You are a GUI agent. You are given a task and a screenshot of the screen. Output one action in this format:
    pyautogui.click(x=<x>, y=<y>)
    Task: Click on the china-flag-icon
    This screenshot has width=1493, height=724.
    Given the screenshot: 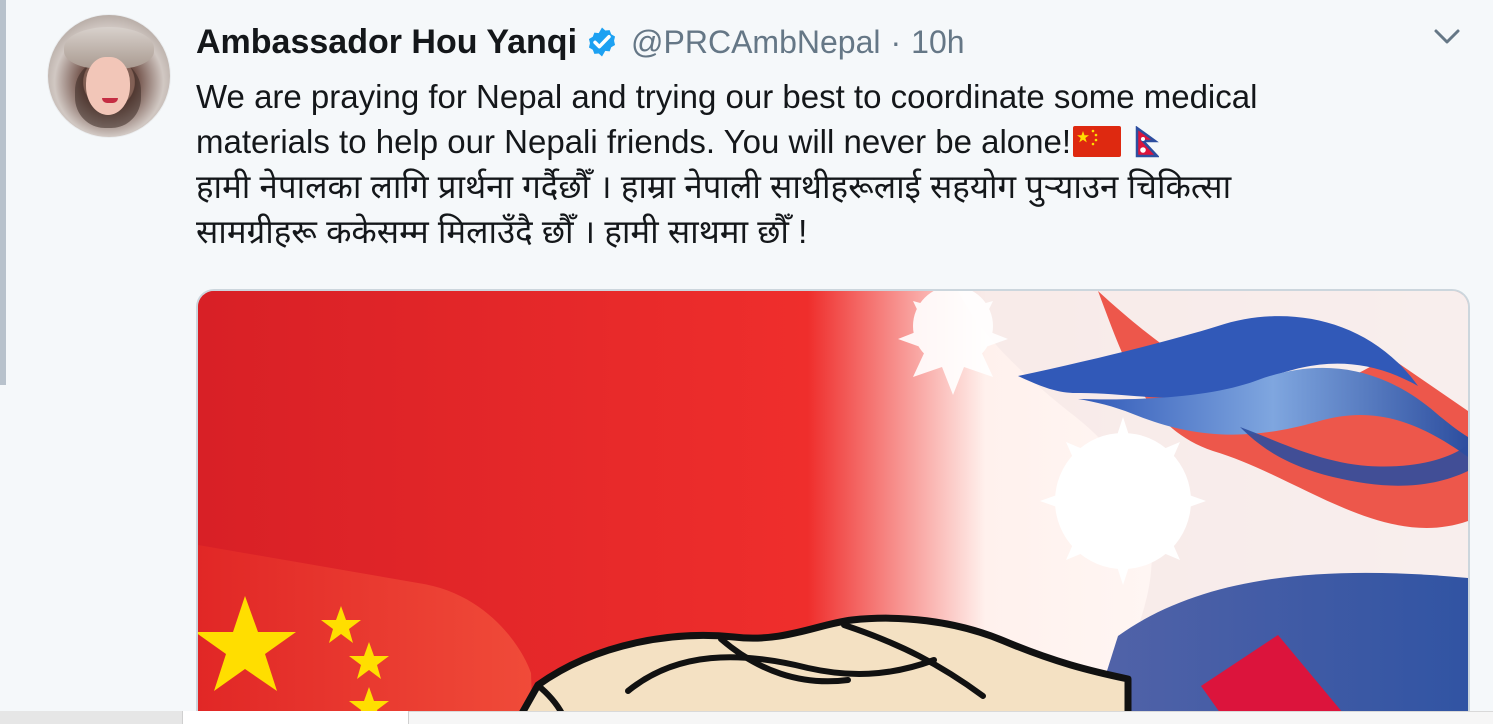 What is the action you would take?
    pyautogui.click(x=1097, y=141)
    